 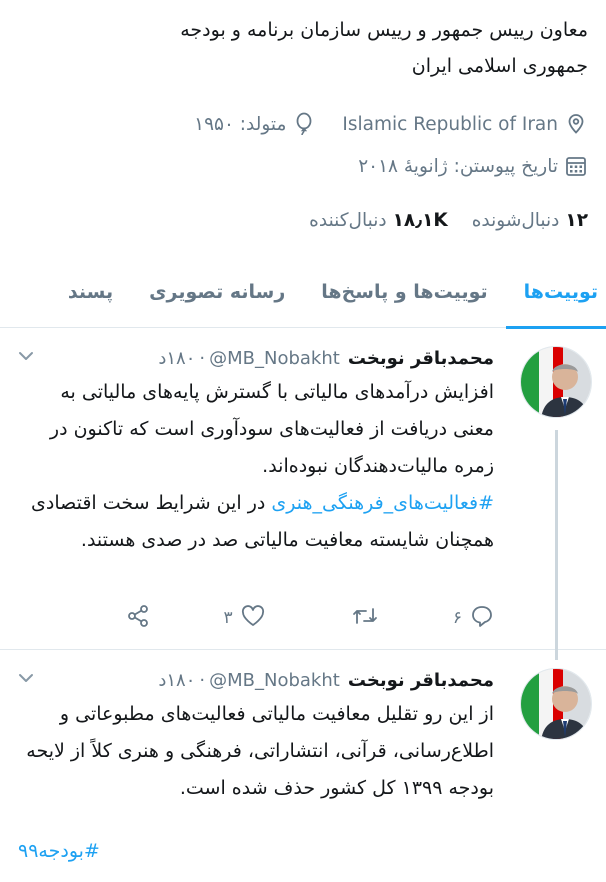 I want to click on hashtag-link: #بودجه۹۹, so click(x=59, y=851).